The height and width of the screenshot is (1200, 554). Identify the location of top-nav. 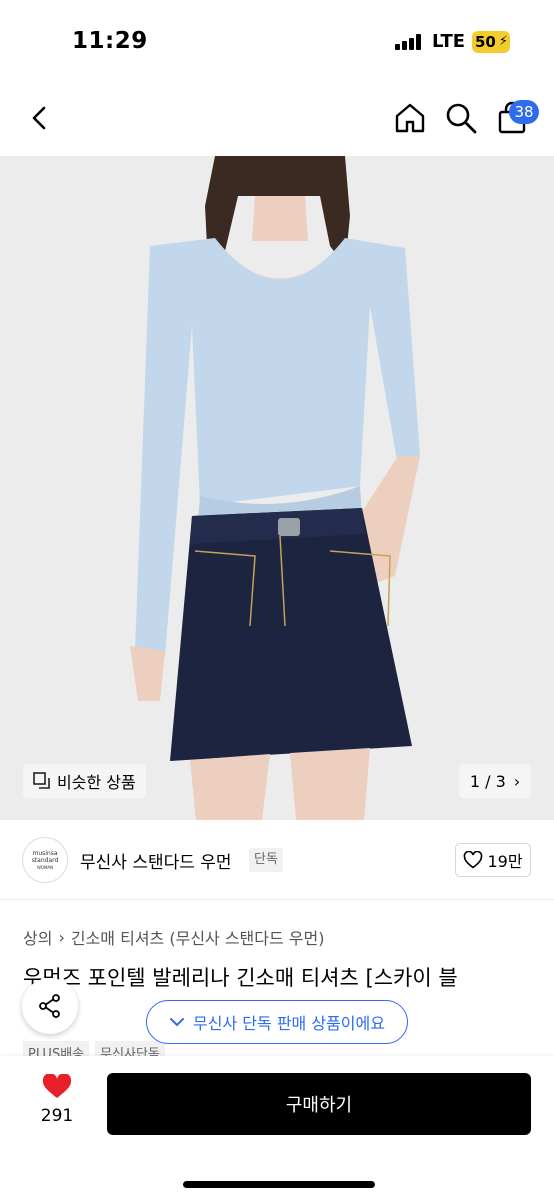
(277, 118).